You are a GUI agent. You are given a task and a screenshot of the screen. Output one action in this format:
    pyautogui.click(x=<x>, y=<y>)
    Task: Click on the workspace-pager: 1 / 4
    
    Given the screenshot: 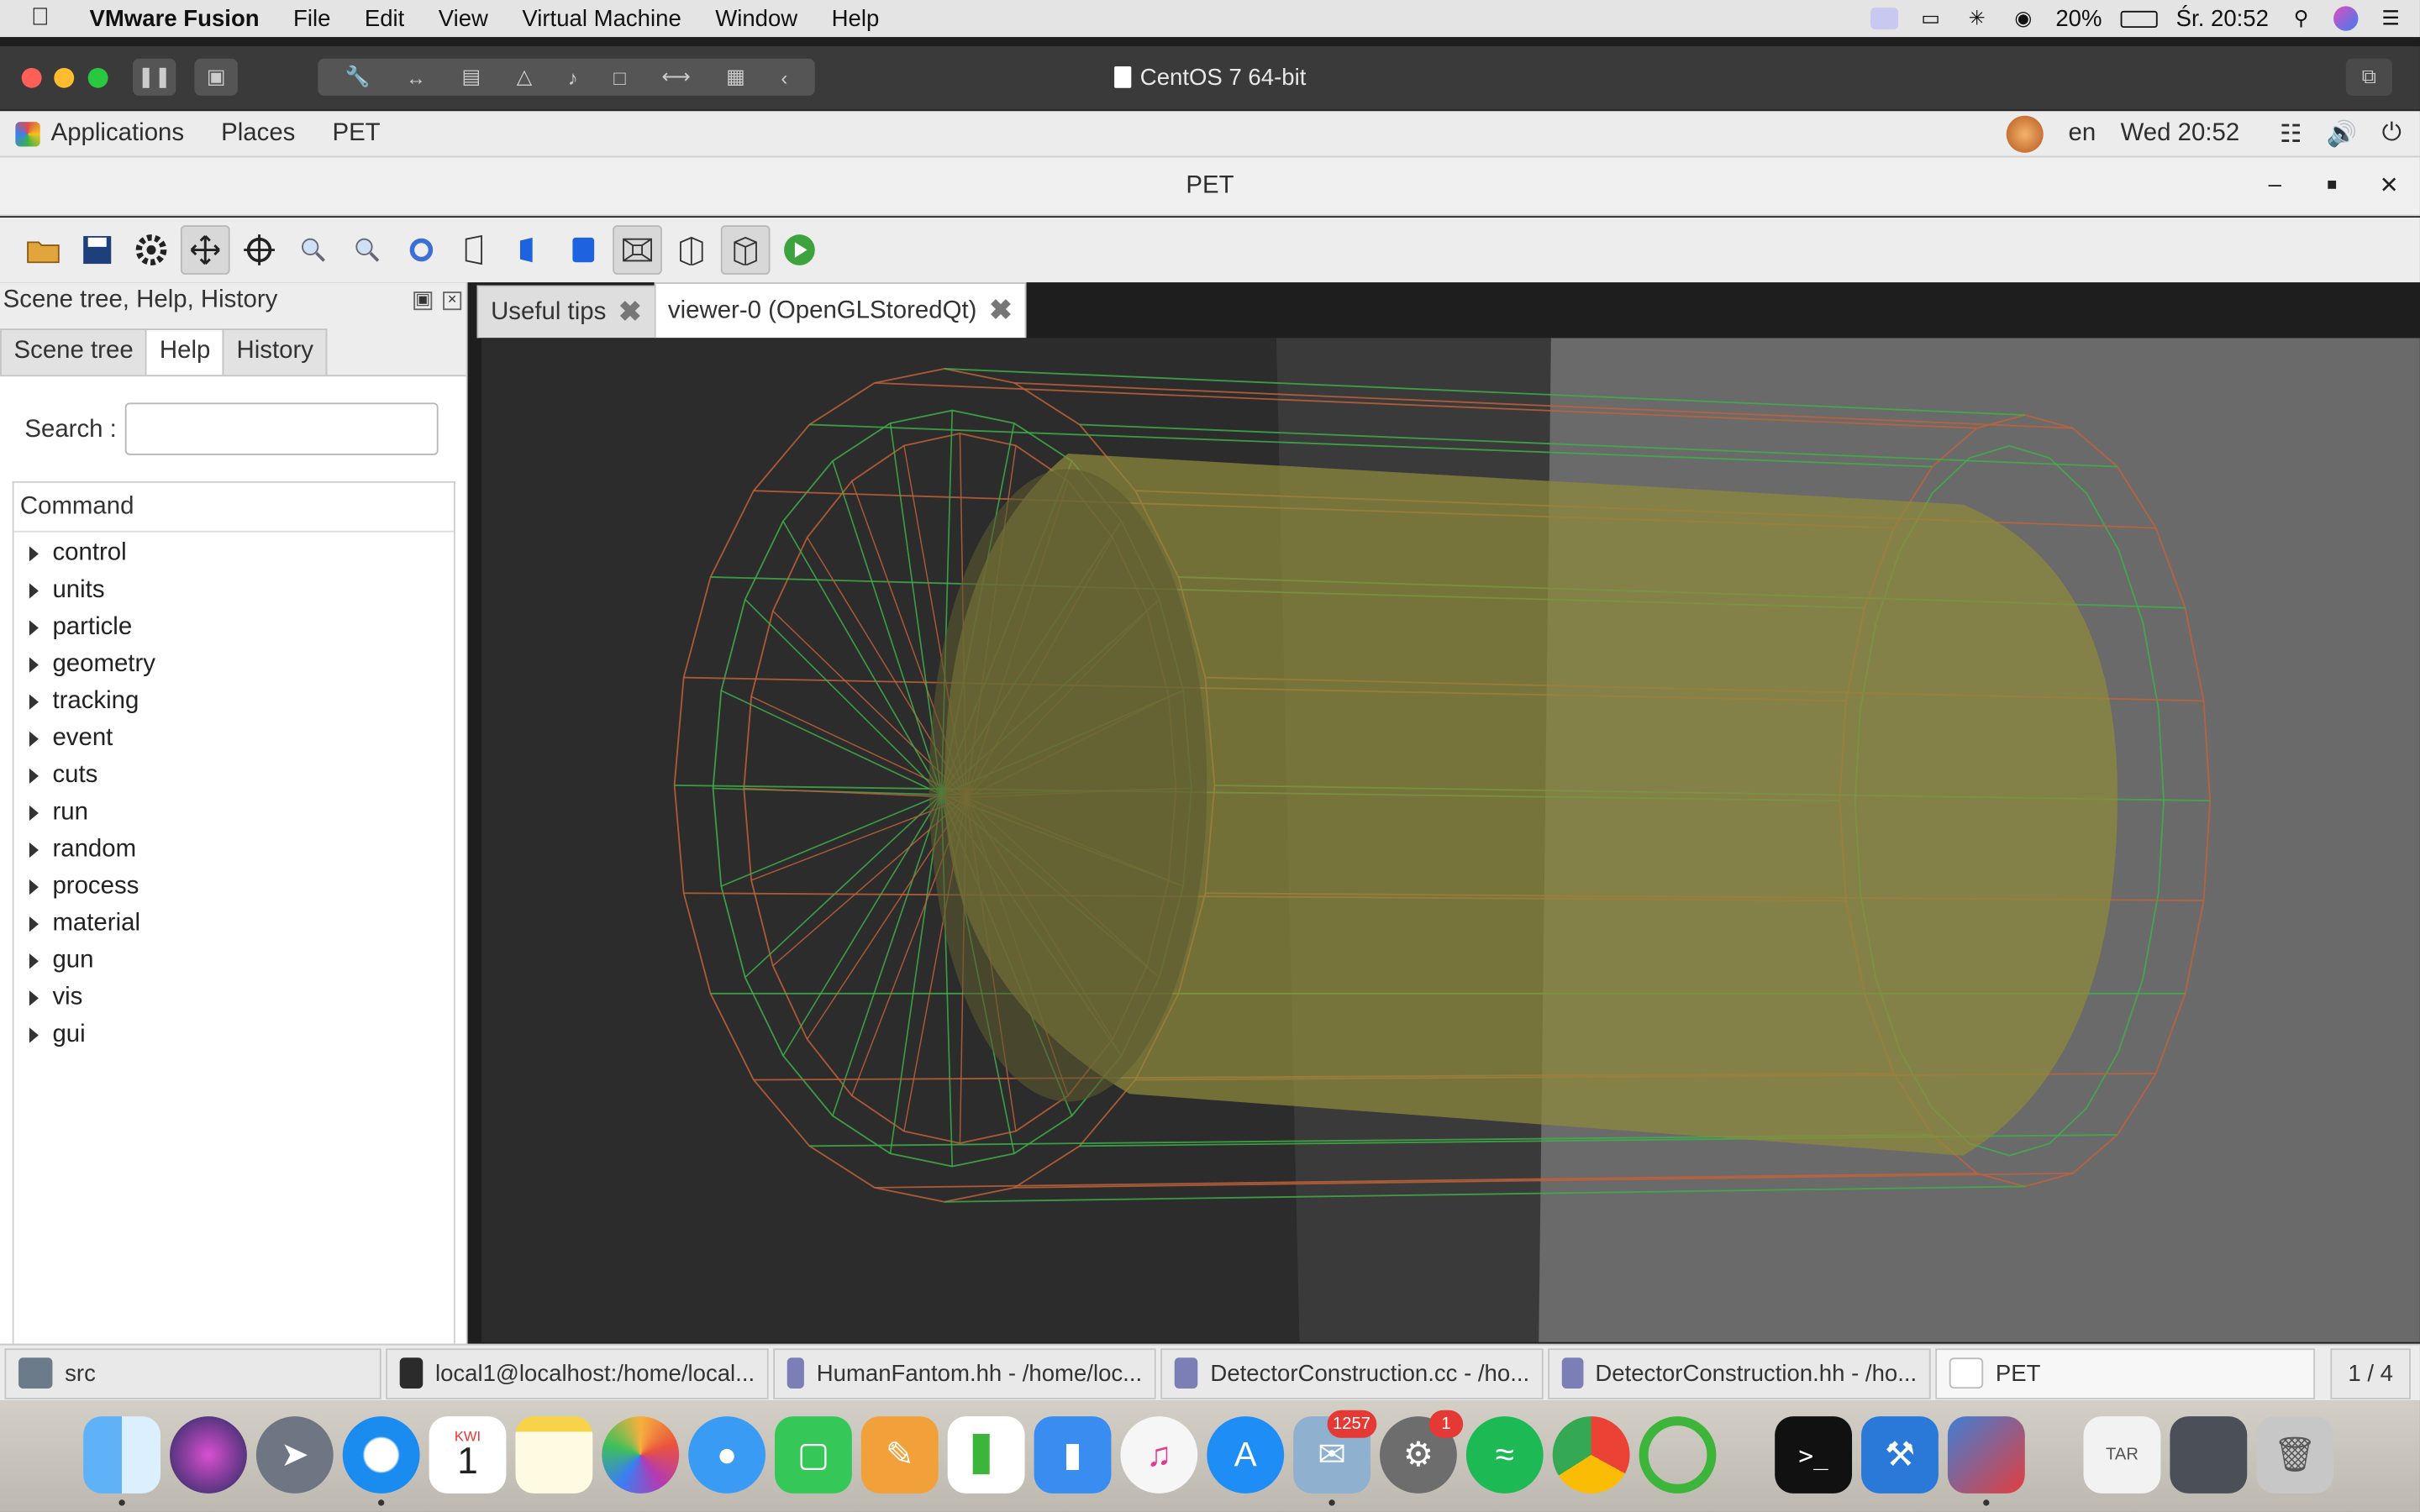 What is the action you would take?
    pyautogui.click(x=2370, y=1373)
    